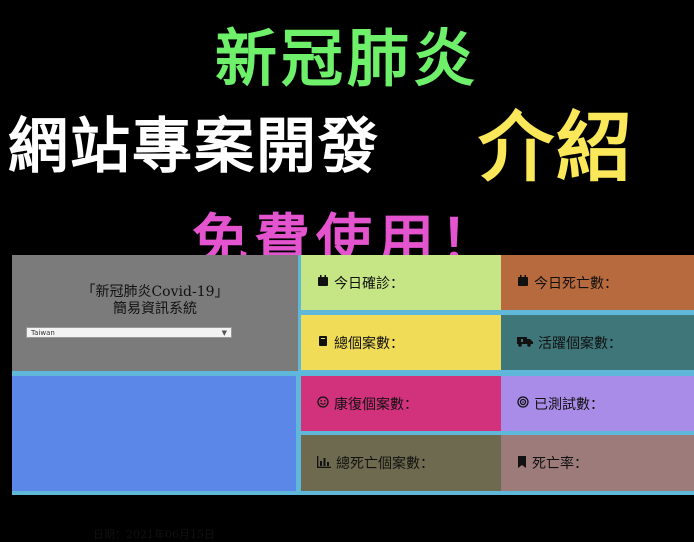 The height and width of the screenshot is (542, 694). I want to click on date-card: 日期：2021年06月15日, so click(154, 458).